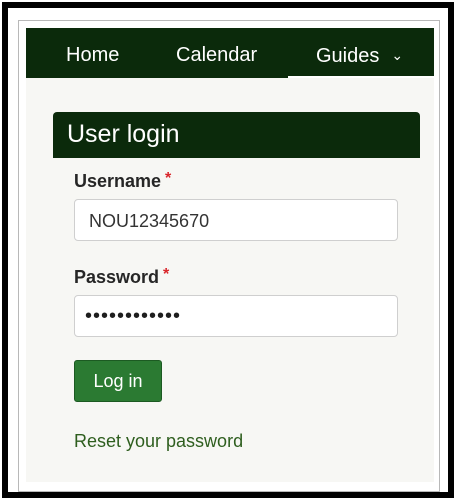 The width and height of the screenshot is (458, 502). What do you see at coordinates (236, 135) in the screenshot?
I see `login-block-header: User login` at bounding box center [236, 135].